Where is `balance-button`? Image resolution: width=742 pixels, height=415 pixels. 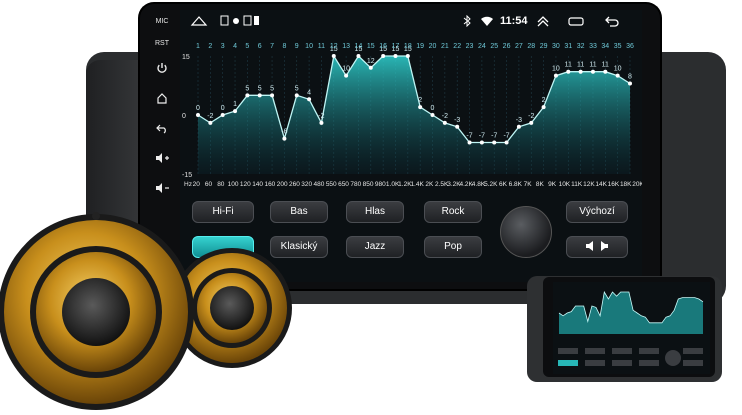
balance-button is located at coordinates (597, 247).